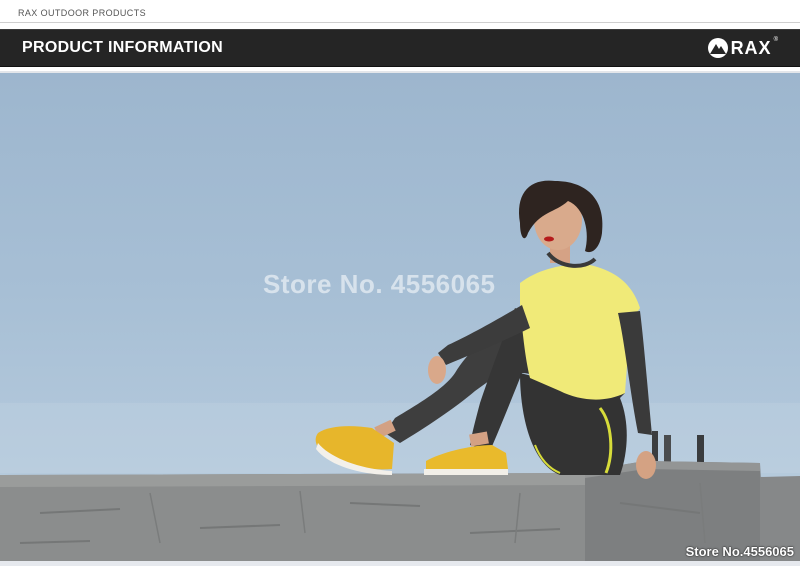 This screenshot has height=566, width=800. Describe the element at coordinates (751, 47) in the screenshot. I see `logo-text: RAX` at that location.